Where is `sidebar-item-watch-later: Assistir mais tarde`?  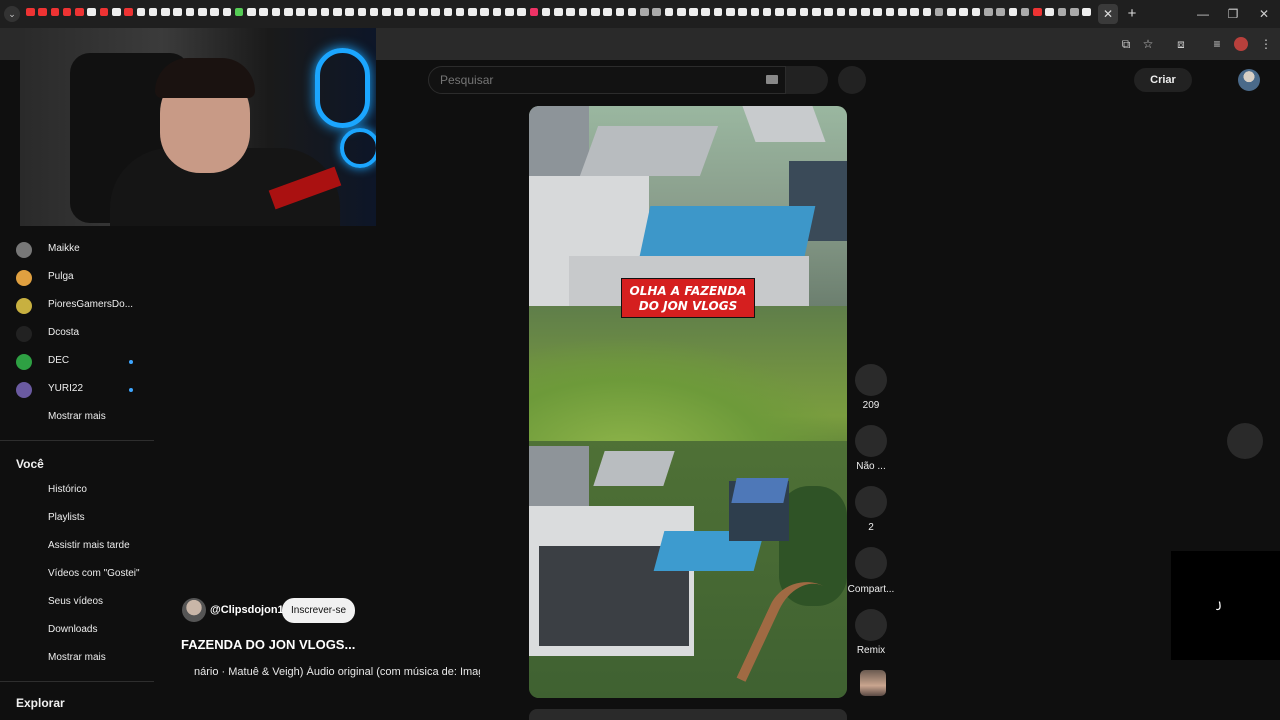 sidebar-item-watch-later: Assistir mais tarde is located at coordinates (81, 547).